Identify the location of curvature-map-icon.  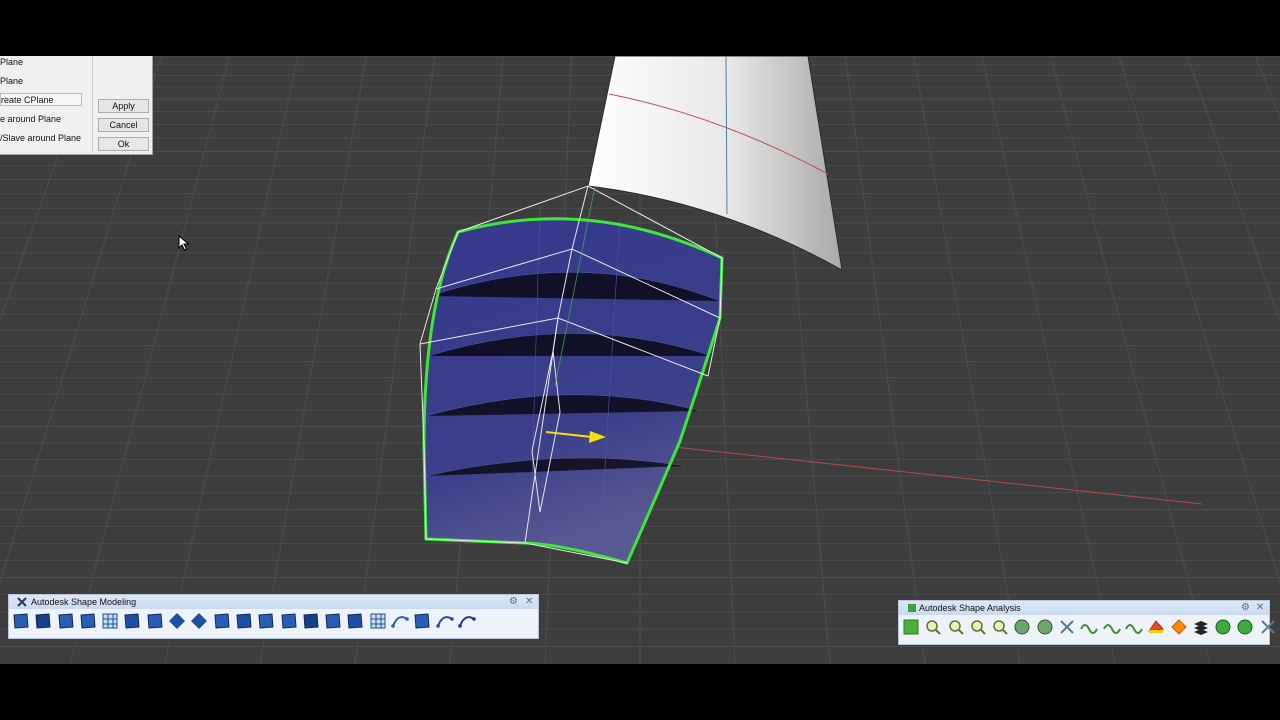
(1134, 627).